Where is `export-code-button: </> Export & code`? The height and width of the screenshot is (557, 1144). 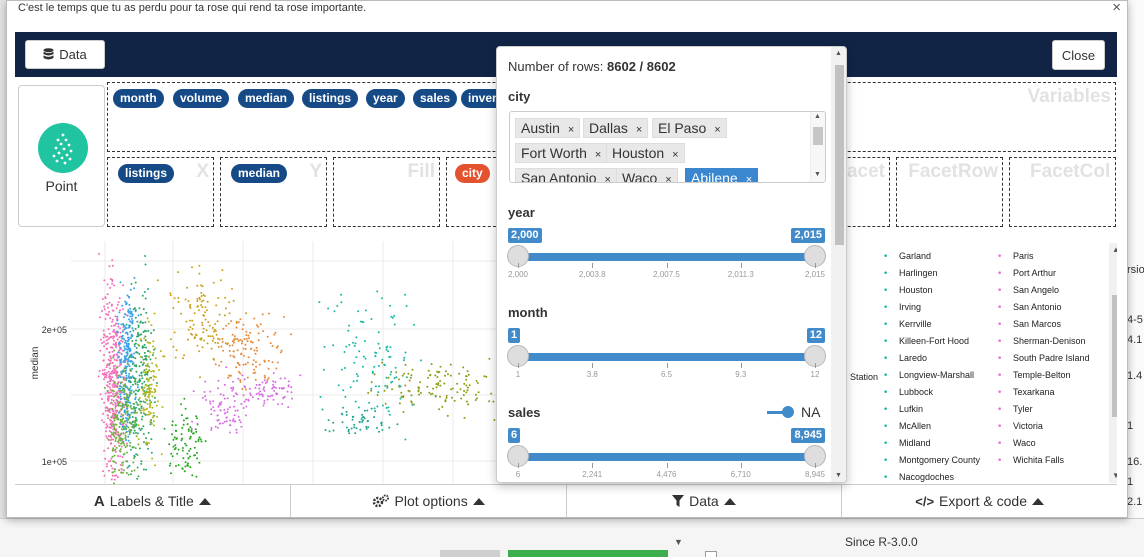
export-code-button: </> Export & code is located at coordinates (979, 501).